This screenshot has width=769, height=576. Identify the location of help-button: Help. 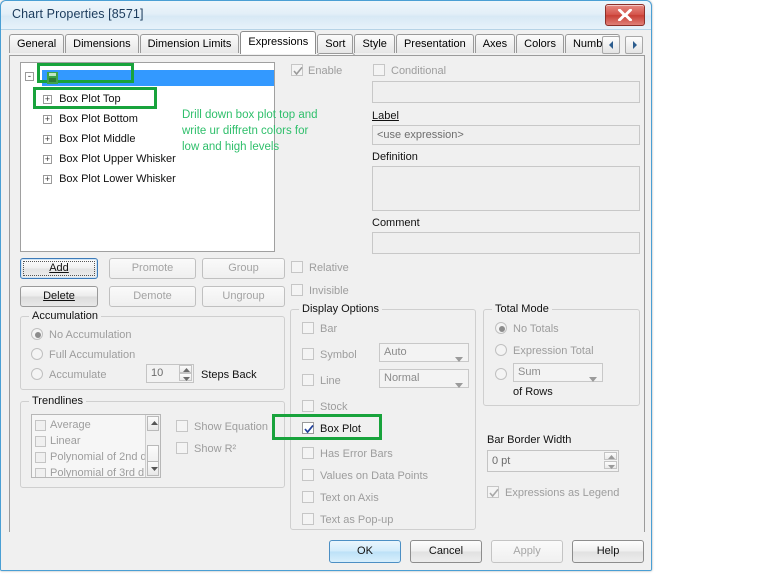
(608, 551).